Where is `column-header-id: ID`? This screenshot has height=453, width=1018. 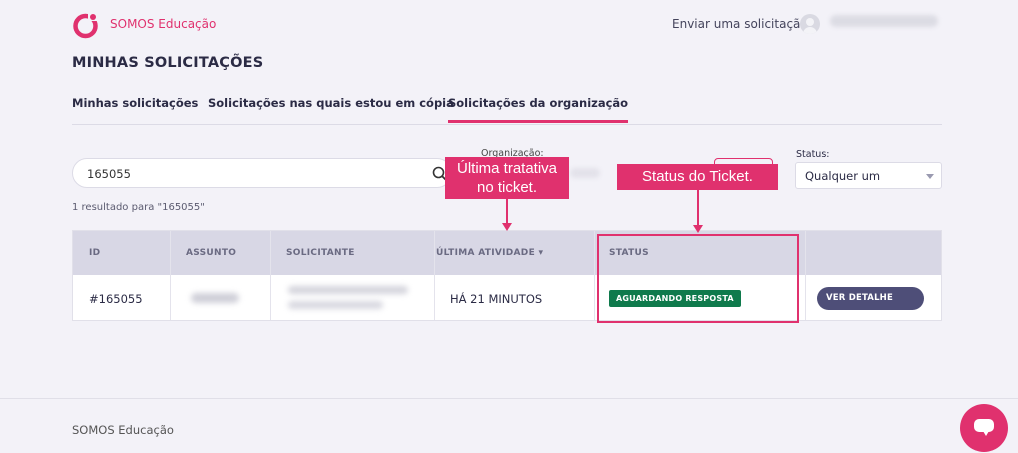 column-header-id: ID is located at coordinates (95, 253).